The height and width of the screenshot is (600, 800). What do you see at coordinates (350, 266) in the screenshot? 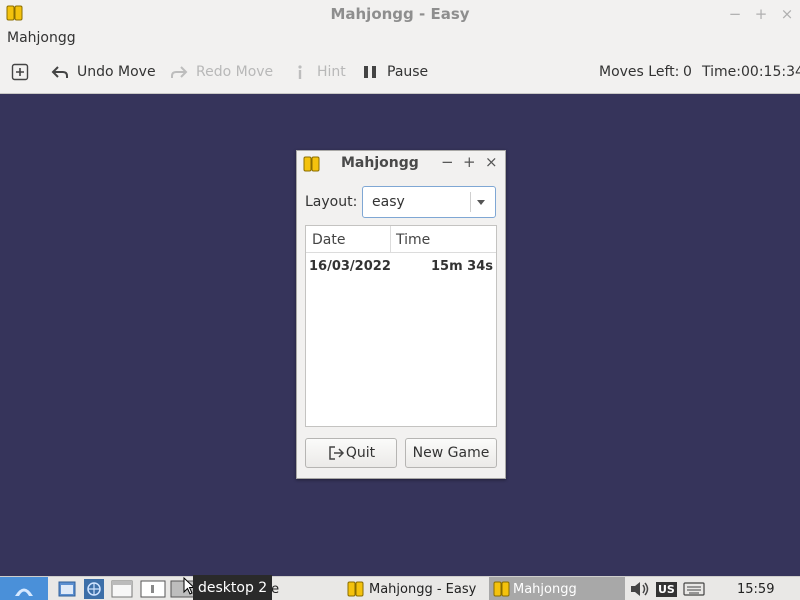
I see `row-date: 16/03/2022` at bounding box center [350, 266].